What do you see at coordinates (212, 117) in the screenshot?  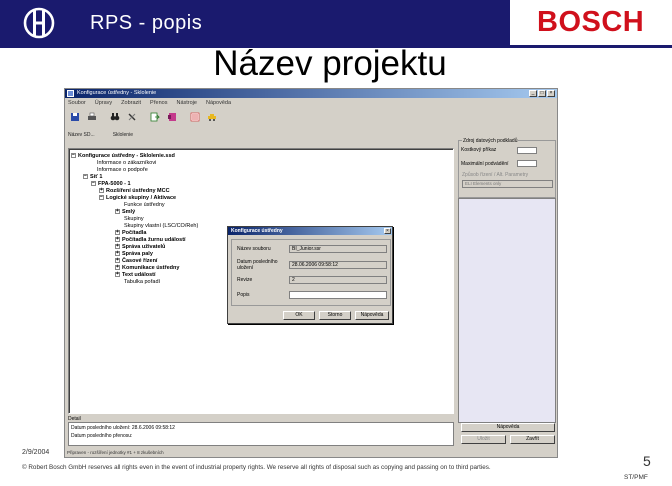 I see `vehicle-button` at bounding box center [212, 117].